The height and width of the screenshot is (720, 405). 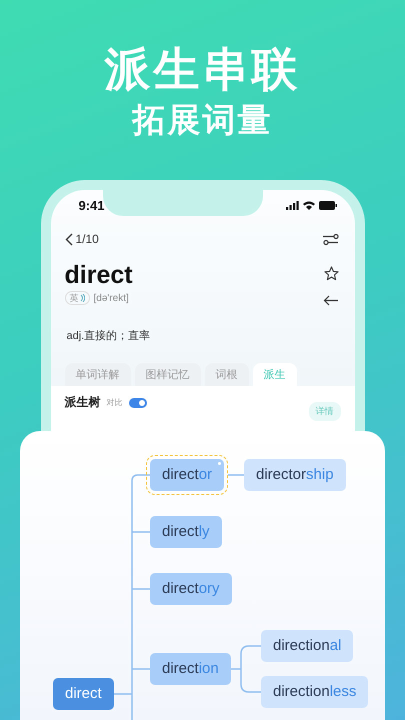 What do you see at coordinates (327, 205) in the screenshot?
I see `battery-icon` at bounding box center [327, 205].